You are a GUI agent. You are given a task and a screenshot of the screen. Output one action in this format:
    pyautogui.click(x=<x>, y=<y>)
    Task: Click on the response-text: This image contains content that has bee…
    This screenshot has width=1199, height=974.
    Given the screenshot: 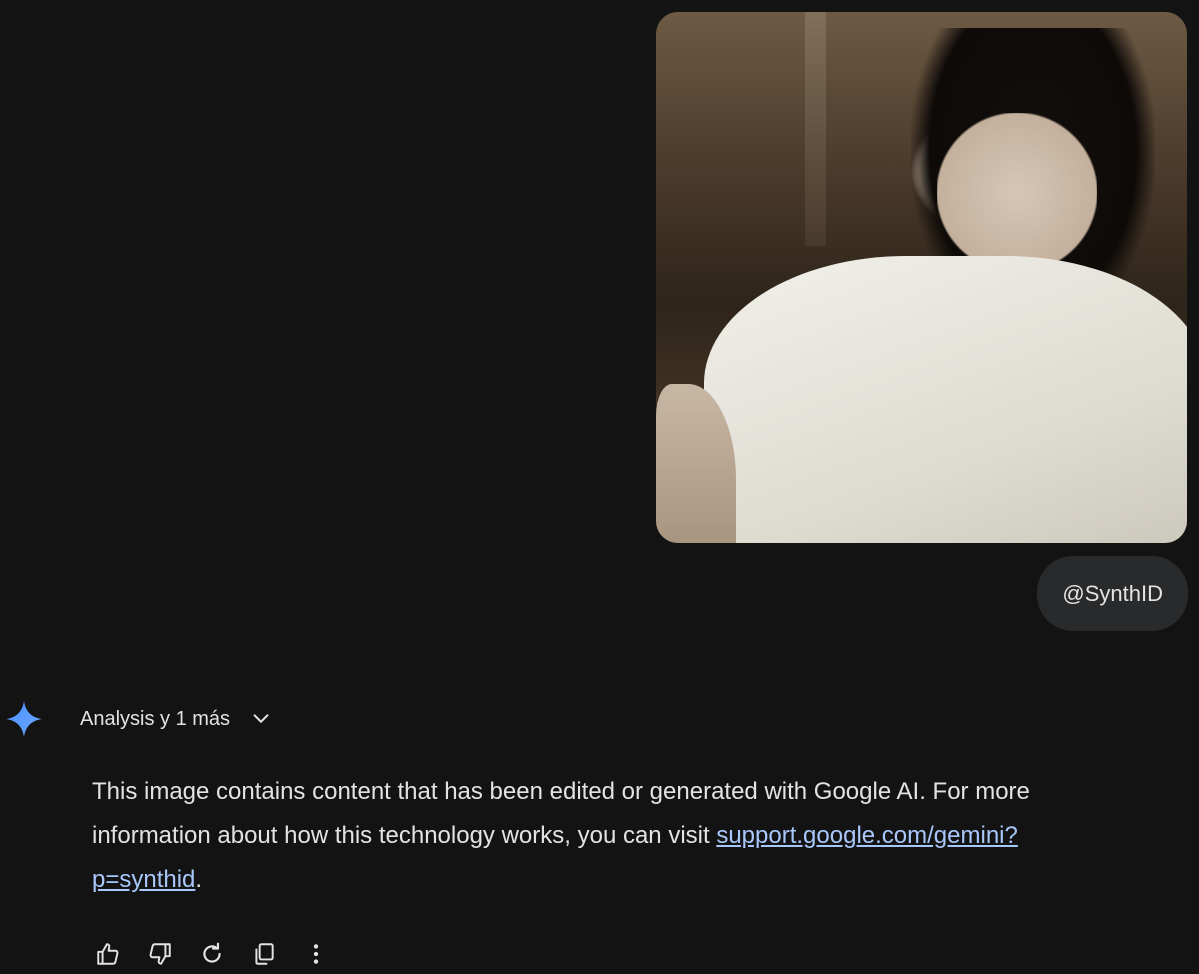 What is the action you would take?
    pyautogui.click(x=602, y=836)
    